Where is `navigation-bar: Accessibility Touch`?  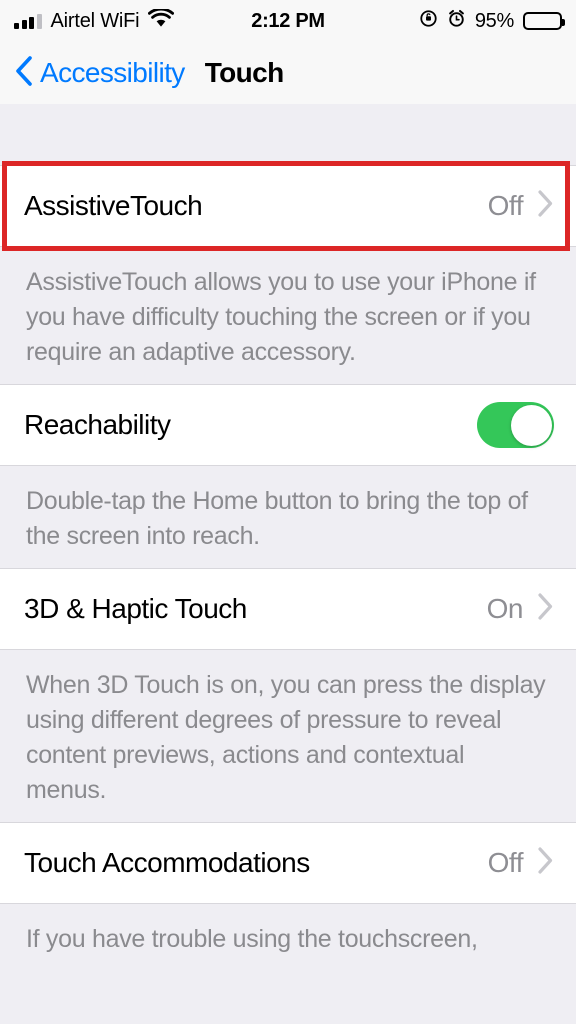 navigation-bar: Accessibility Touch is located at coordinates (288, 73).